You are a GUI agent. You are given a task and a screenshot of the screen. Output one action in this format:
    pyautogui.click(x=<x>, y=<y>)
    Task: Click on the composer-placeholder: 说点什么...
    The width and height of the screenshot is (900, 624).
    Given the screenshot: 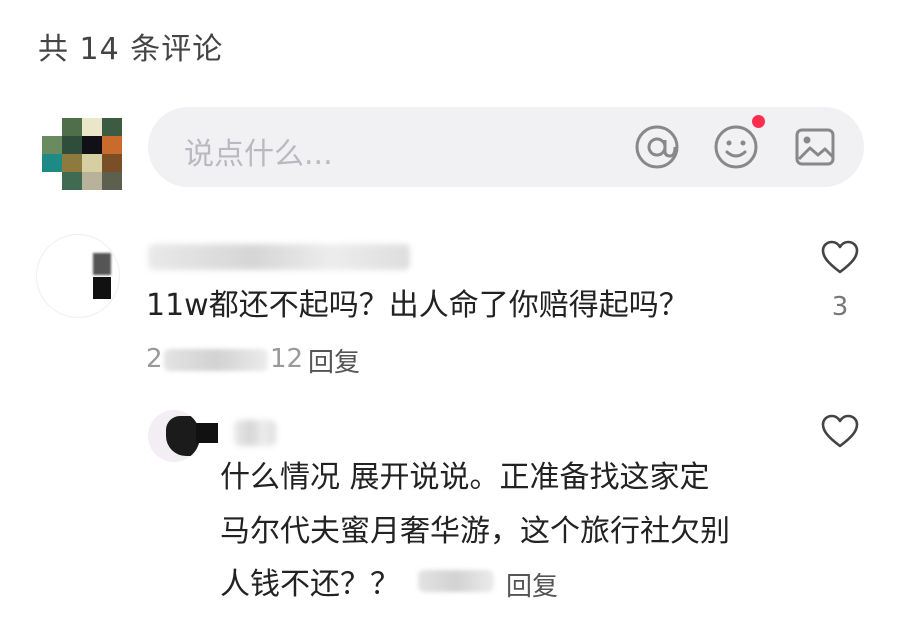 What is the action you would take?
    pyautogui.click(x=258, y=151)
    